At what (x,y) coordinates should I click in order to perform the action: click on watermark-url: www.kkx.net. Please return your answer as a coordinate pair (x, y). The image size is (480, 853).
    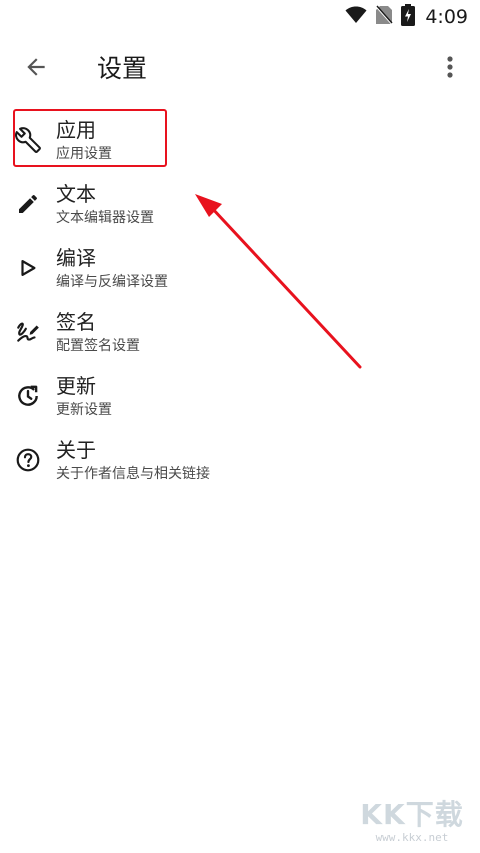
    Looking at the image, I should click on (412, 837).